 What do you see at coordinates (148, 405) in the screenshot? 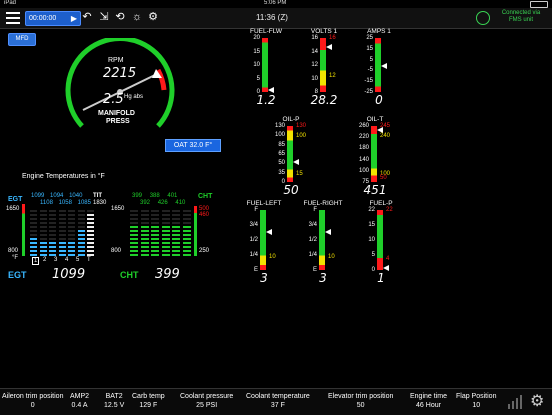
I see `bottom-item-value: 129 F` at bounding box center [148, 405].